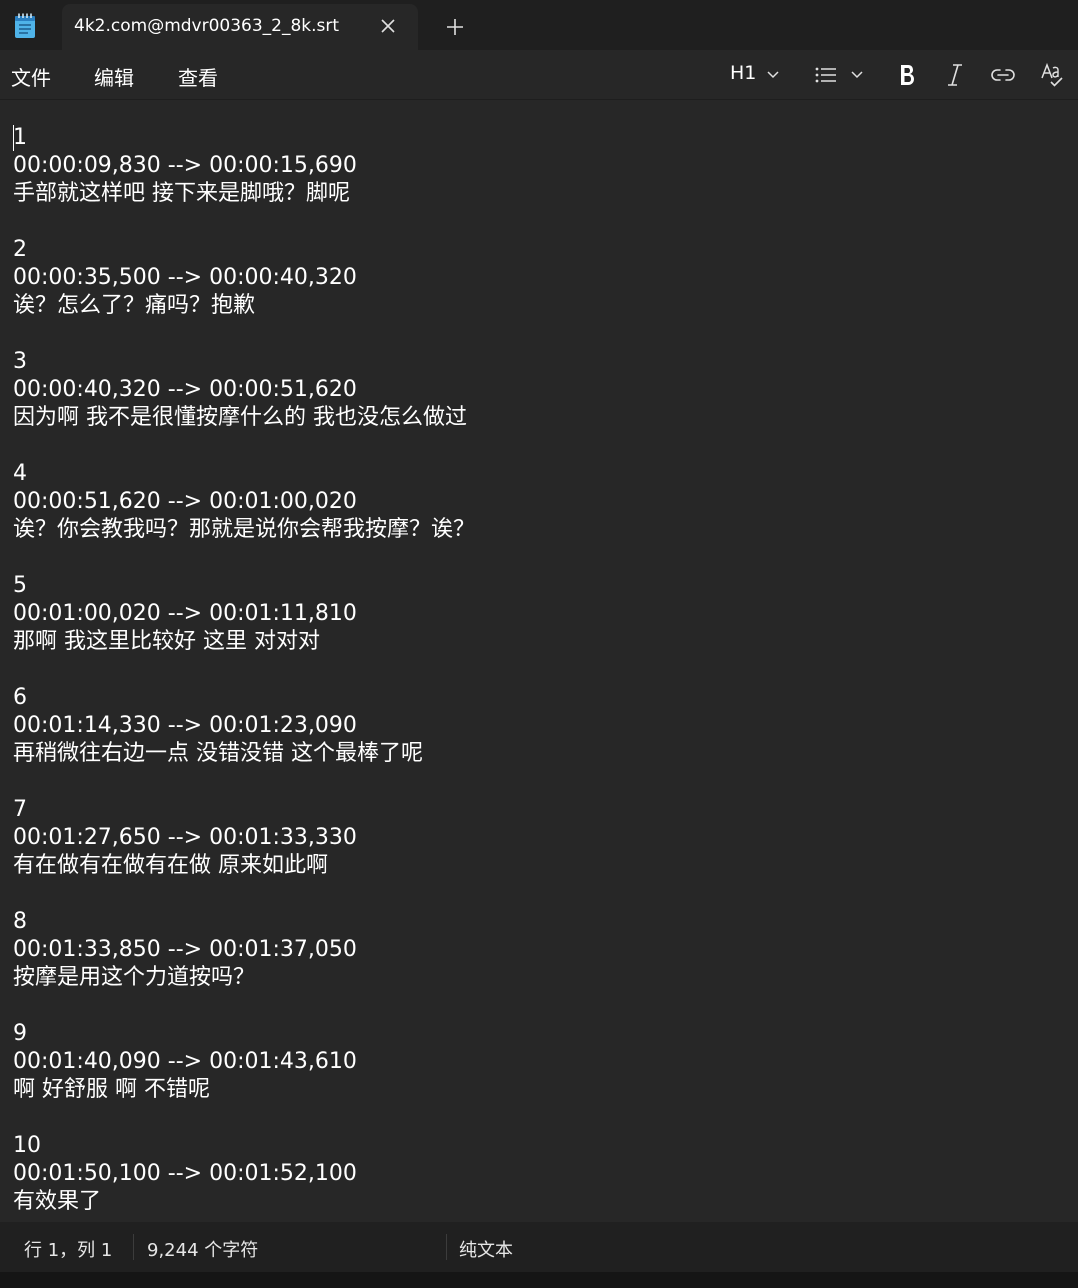 The image size is (1078, 1288). What do you see at coordinates (68, 1249) in the screenshot?
I see `cursor-position: 行 1，列 1` at bounding box center [68, 1249].